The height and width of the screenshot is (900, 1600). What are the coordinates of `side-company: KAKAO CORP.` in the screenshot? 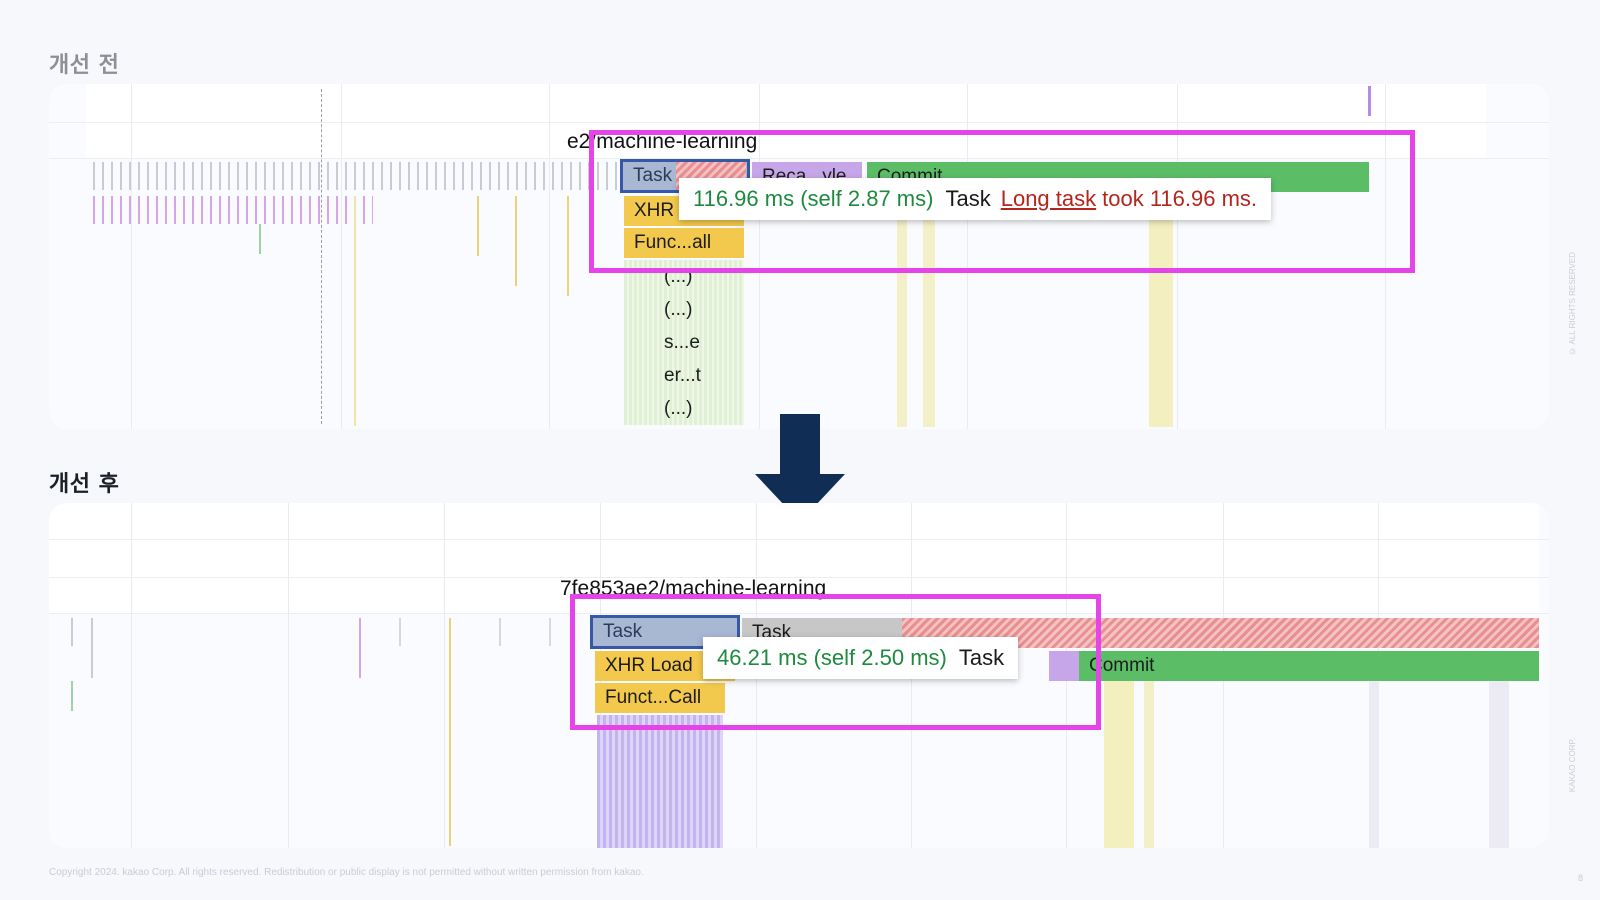 It's located at (1572, 765).